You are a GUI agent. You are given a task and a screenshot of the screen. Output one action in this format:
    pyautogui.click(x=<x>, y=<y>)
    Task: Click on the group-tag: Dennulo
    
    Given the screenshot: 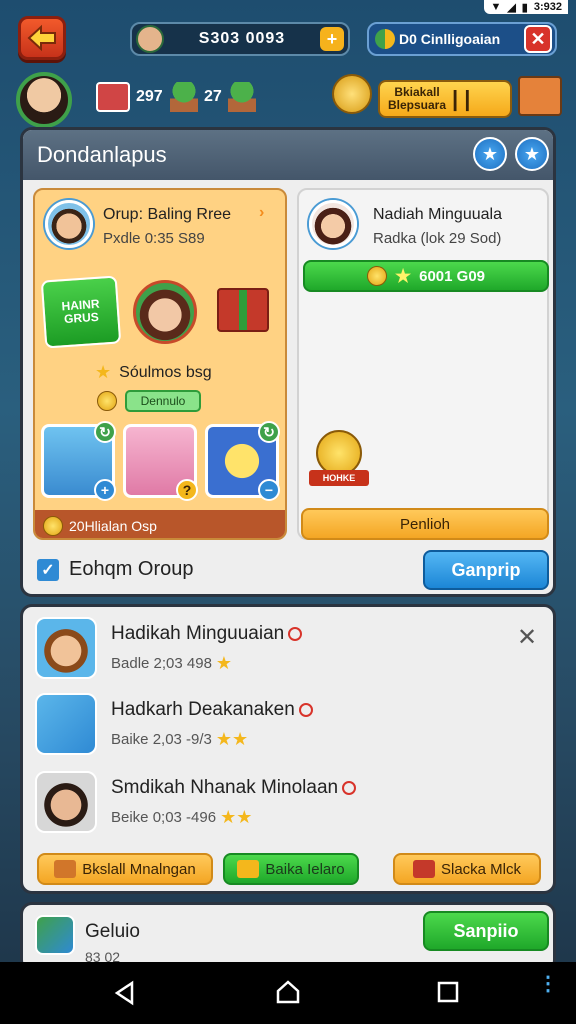 What is the action you would take?
    pyautogui.click(x=163, y=401)
    